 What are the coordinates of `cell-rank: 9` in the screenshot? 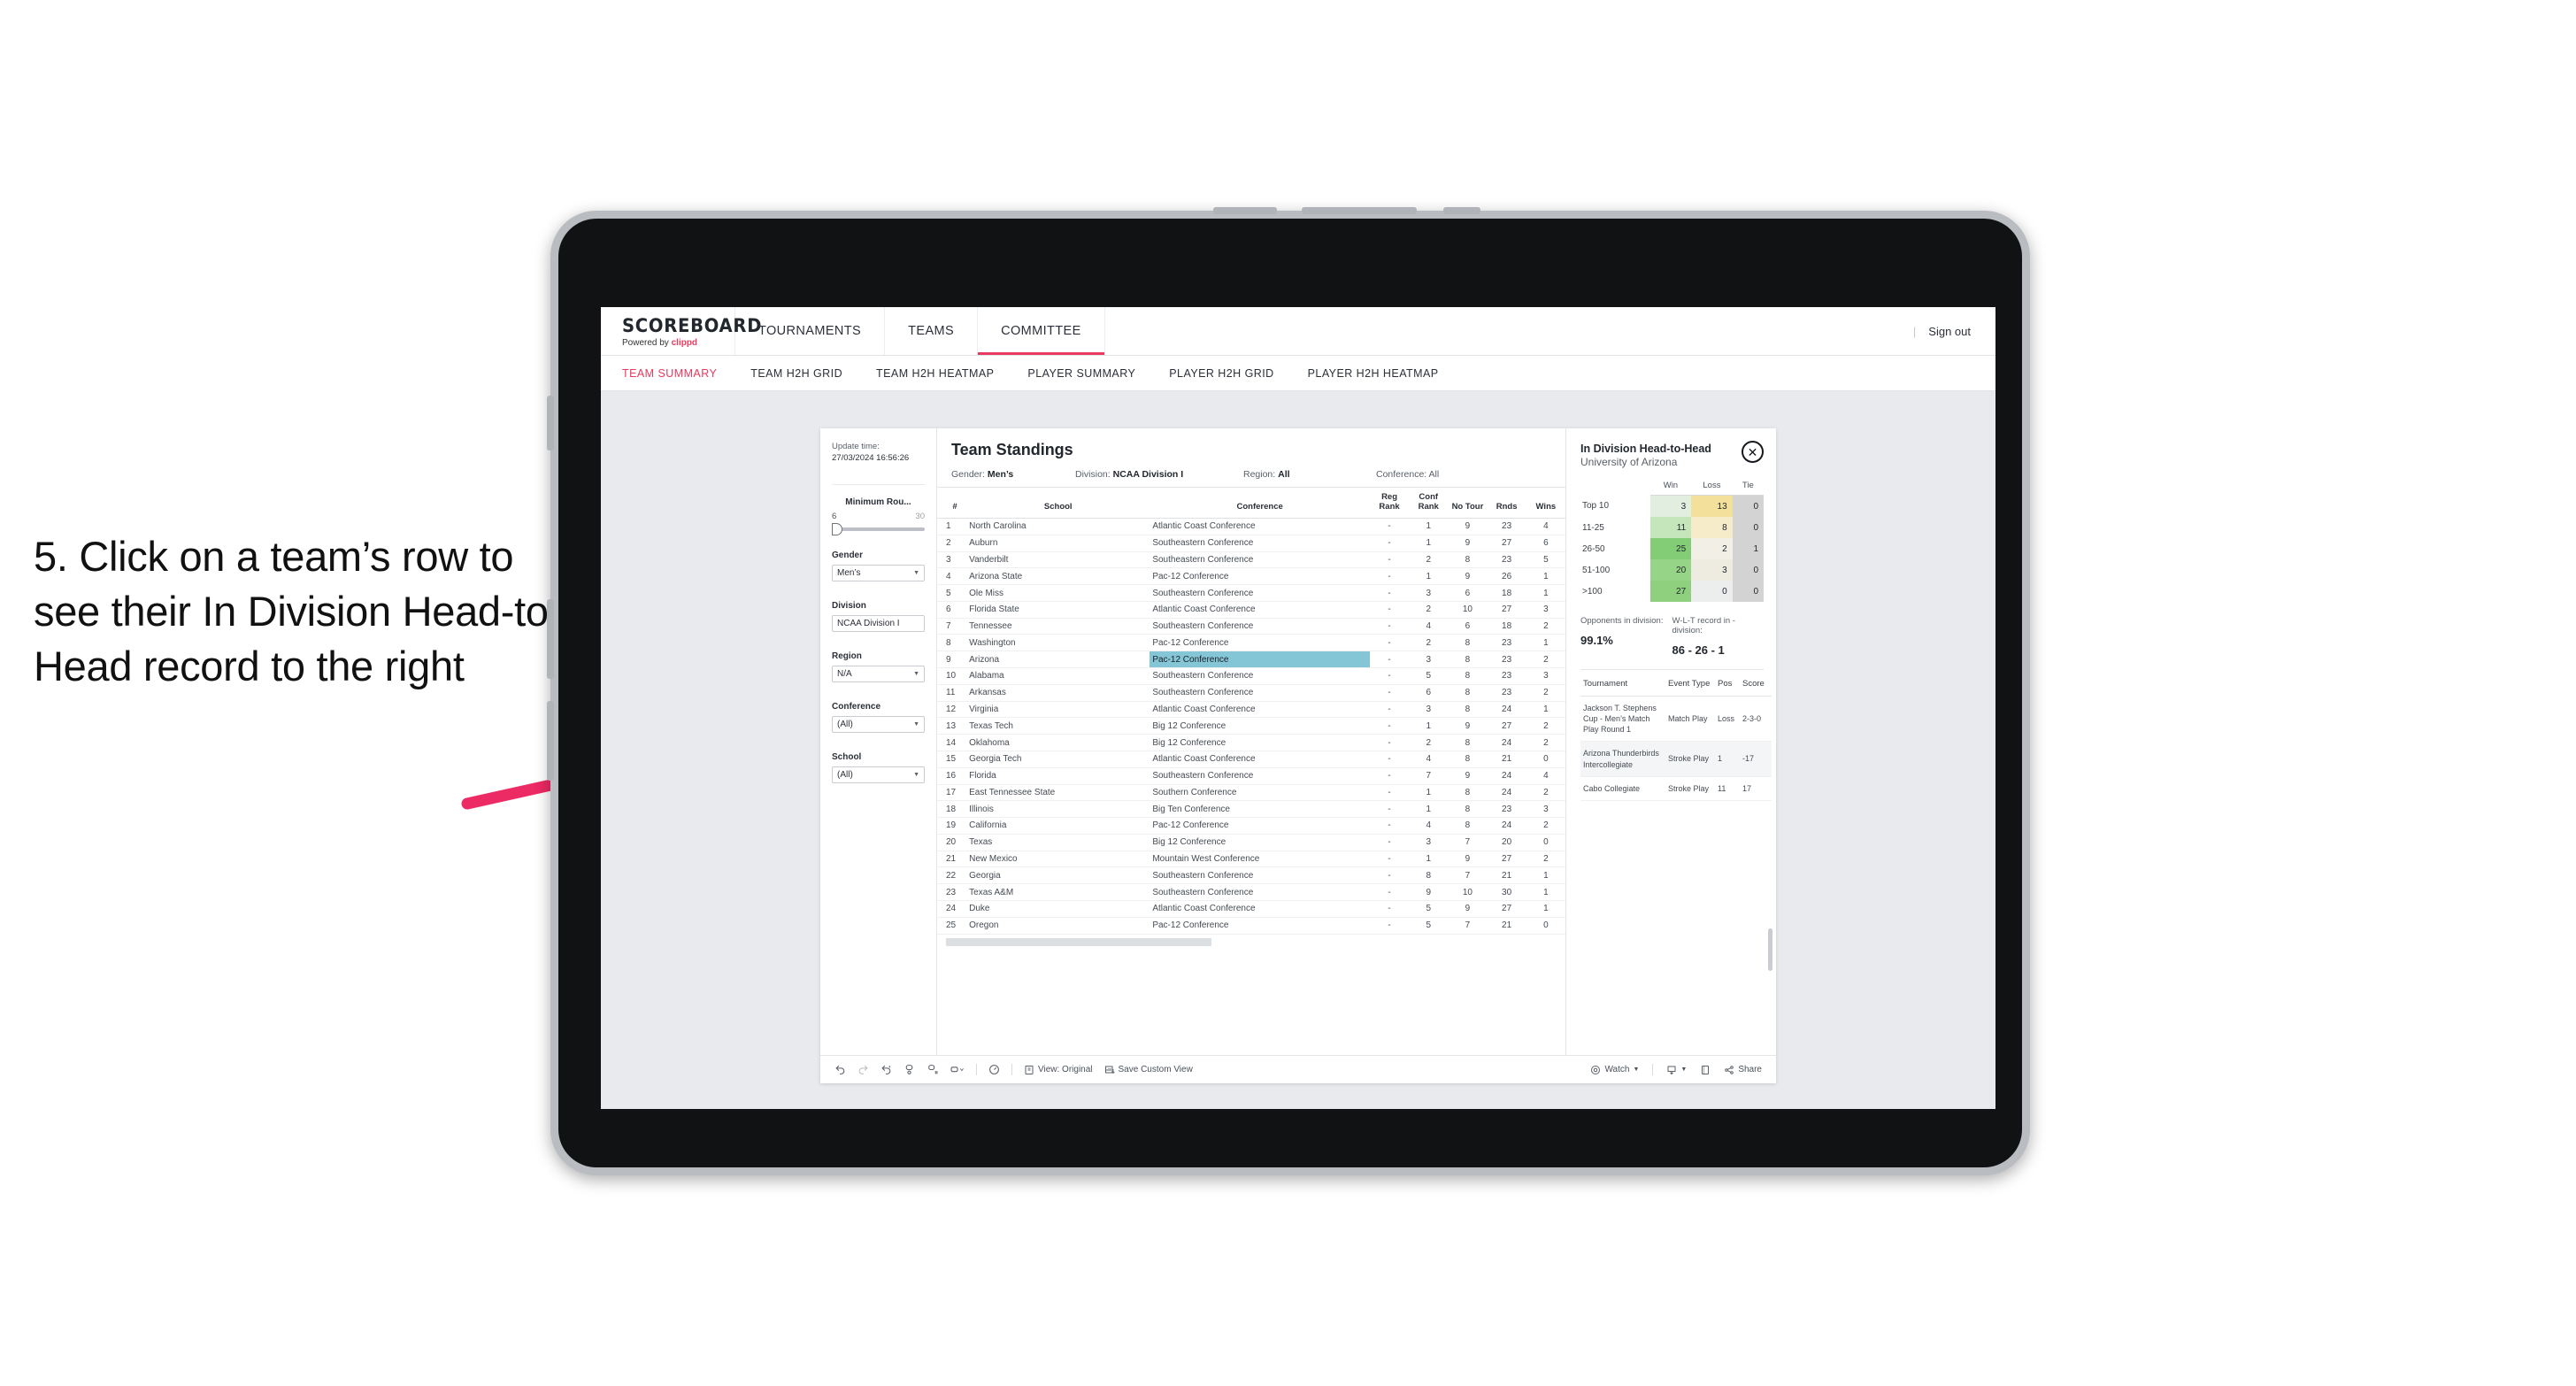 It's located at (952, 660).